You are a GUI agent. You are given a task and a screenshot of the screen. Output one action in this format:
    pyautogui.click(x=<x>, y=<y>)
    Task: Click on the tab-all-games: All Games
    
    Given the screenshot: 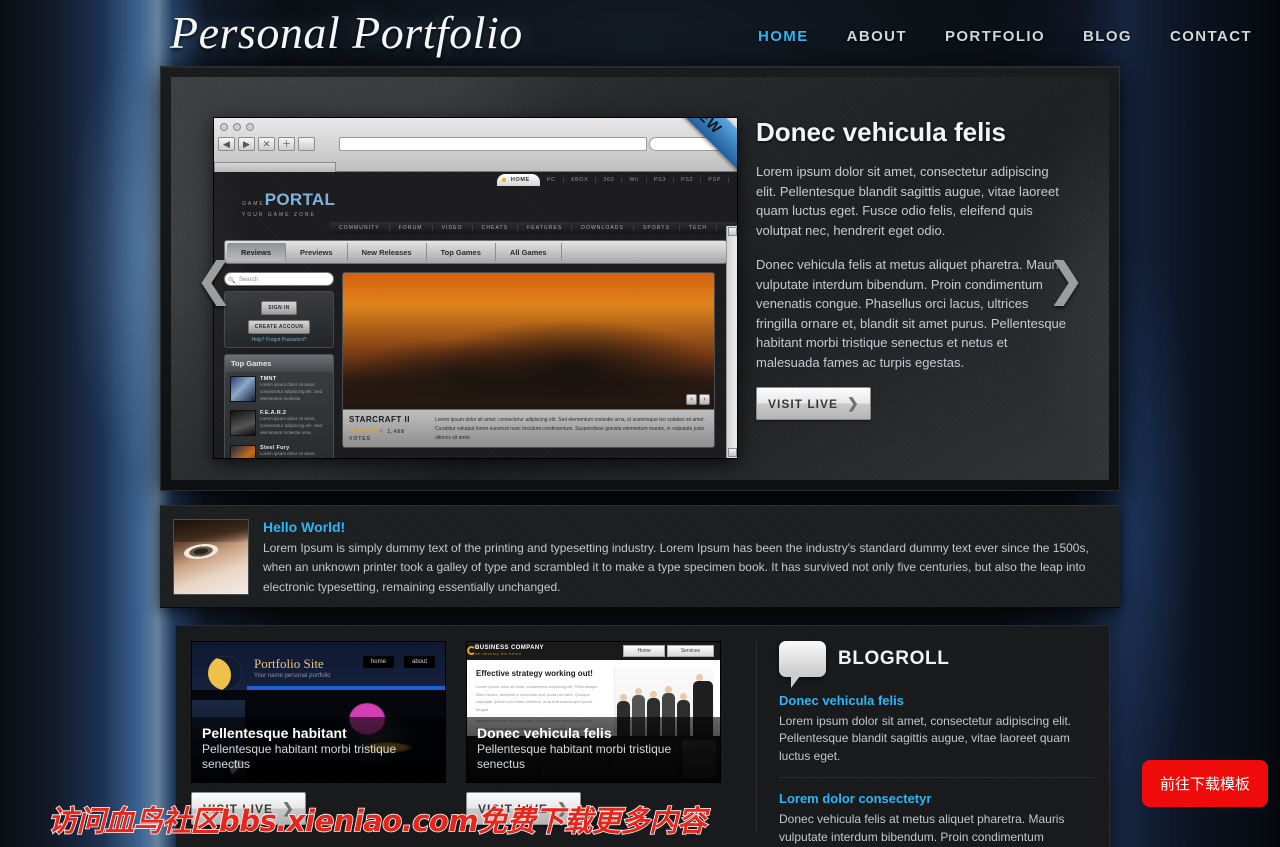 What is the action you would take?
    pyautogui.click(x=529, y=252)
    